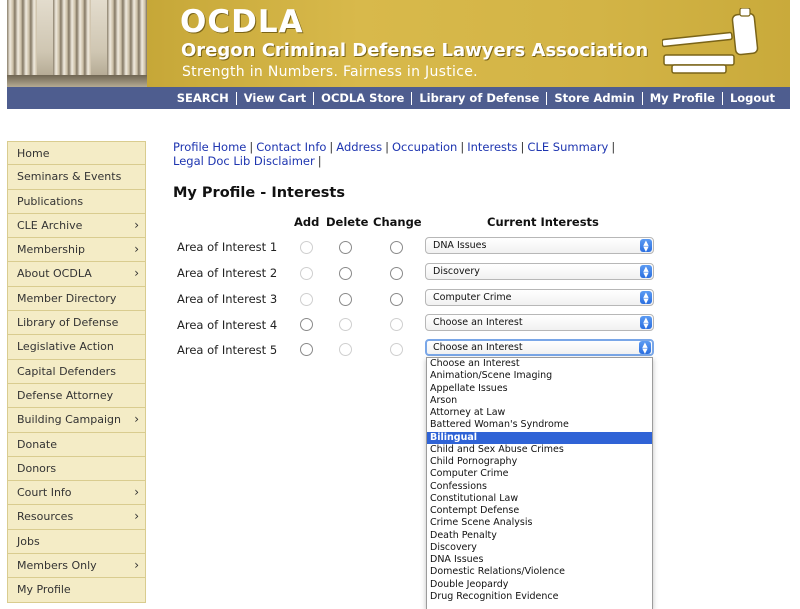  I want to click on subnav-occupation: Occupation, so click(424, 147).